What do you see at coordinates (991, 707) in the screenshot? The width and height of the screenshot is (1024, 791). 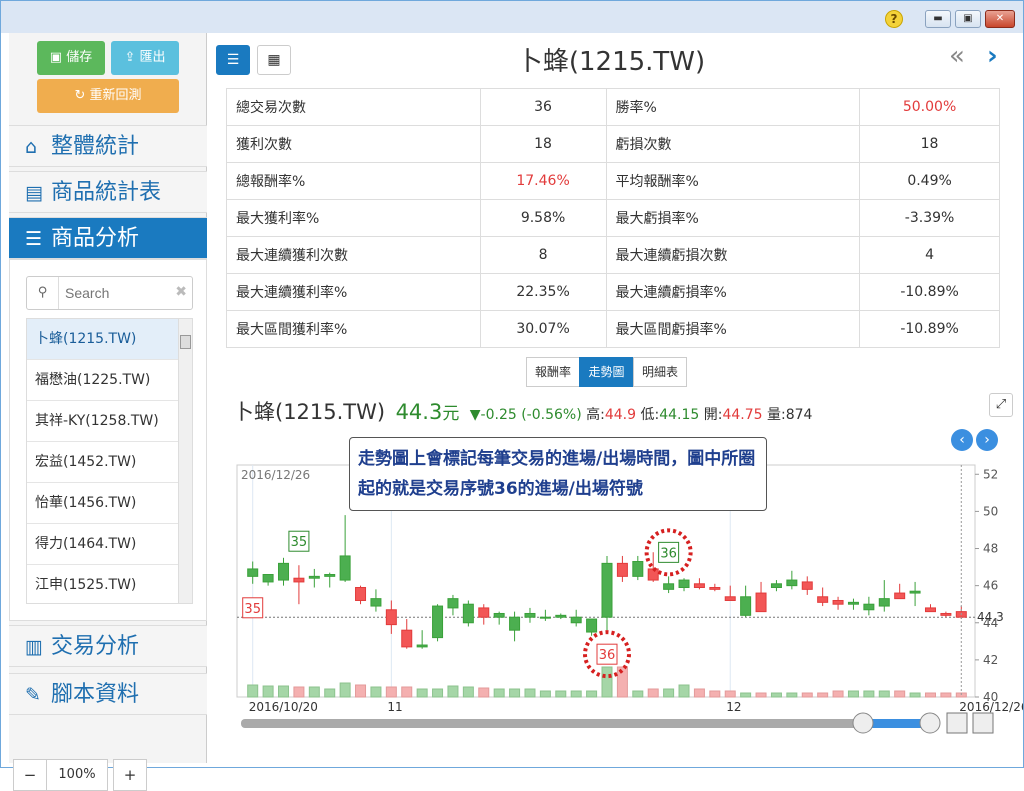 I see `end-date-label: 2016/12/26` at bounding box center [991, 707].